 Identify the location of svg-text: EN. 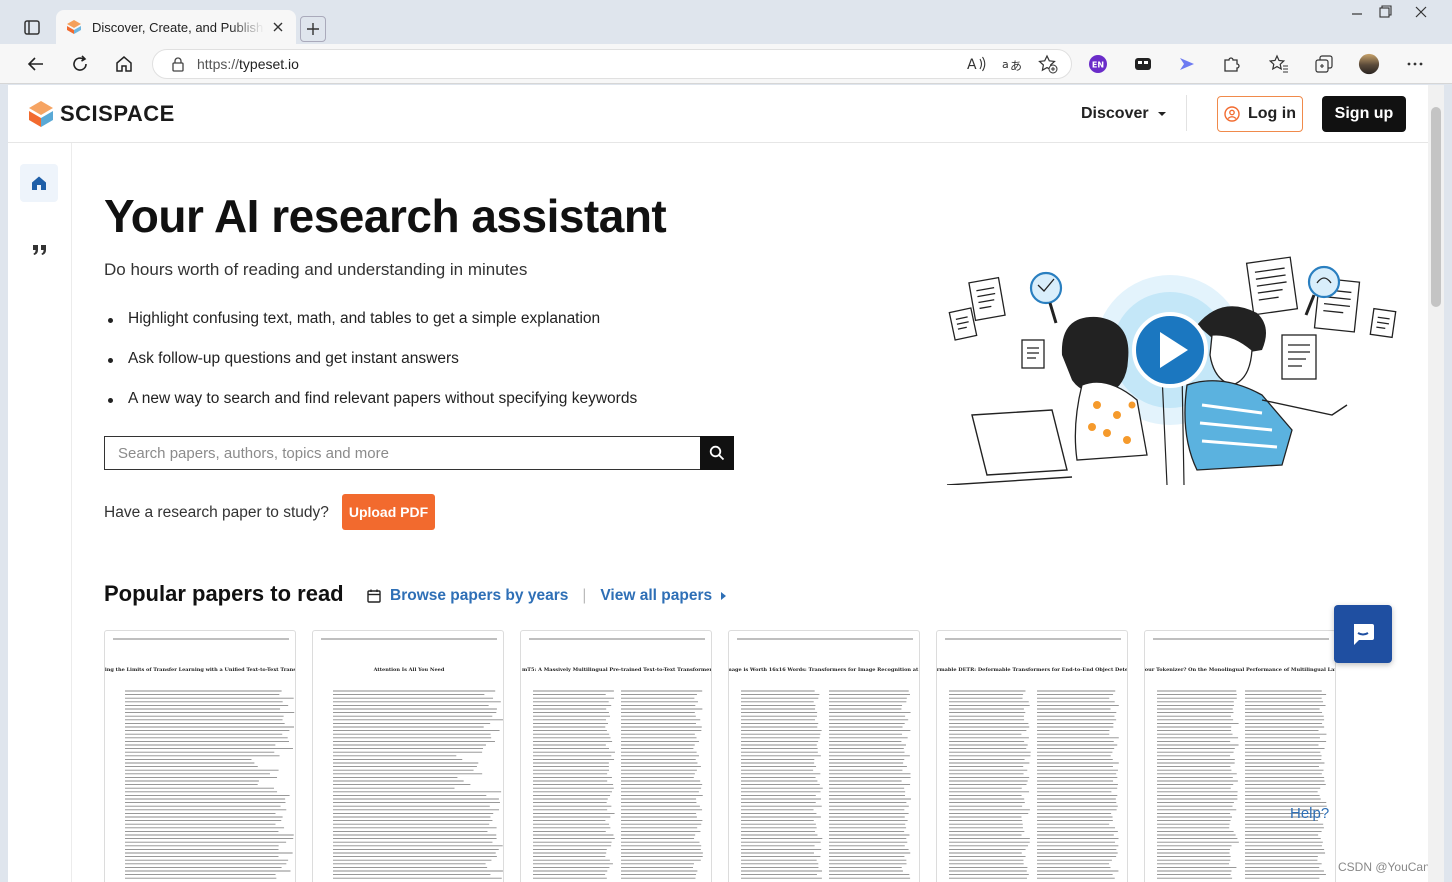
(1098, 65).